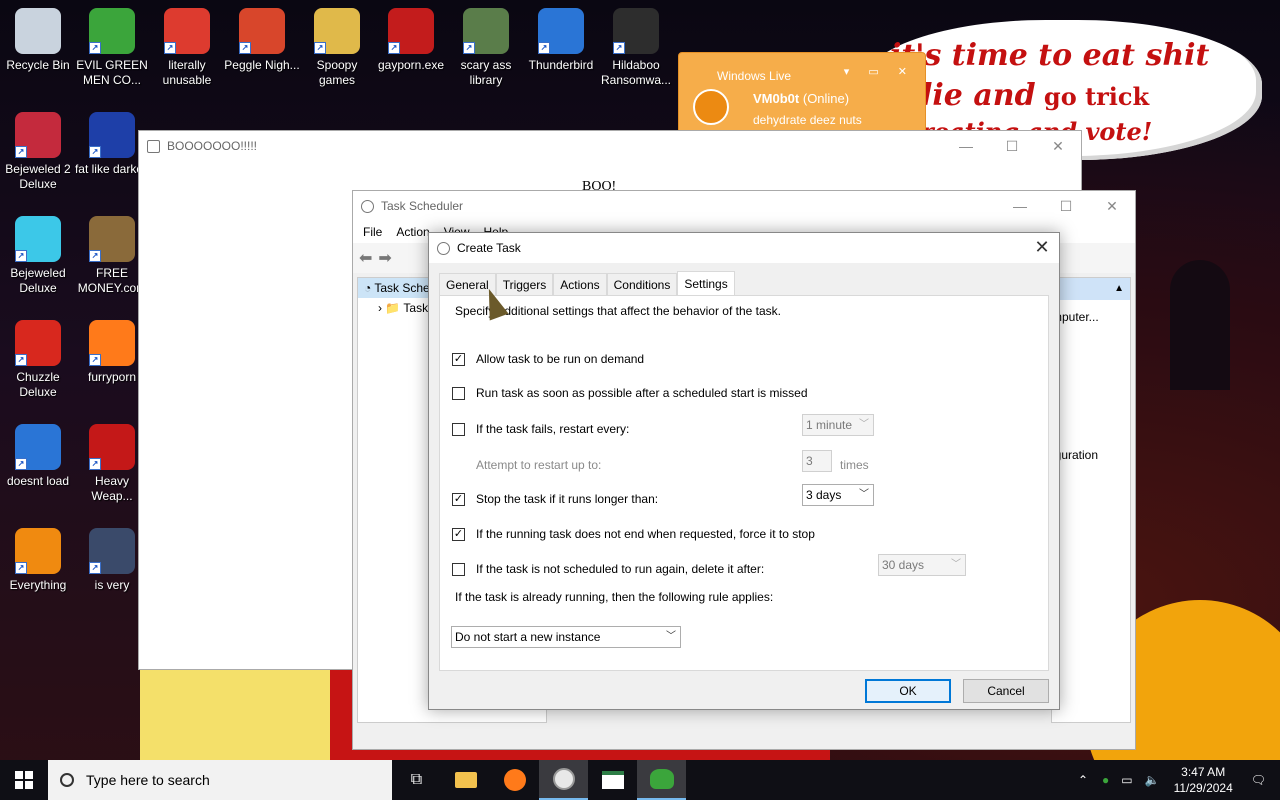  What do you see at coordinates (112, 551) in the screenshot?
I see `shield-icon: ↗` at bounding box center [112, 551].